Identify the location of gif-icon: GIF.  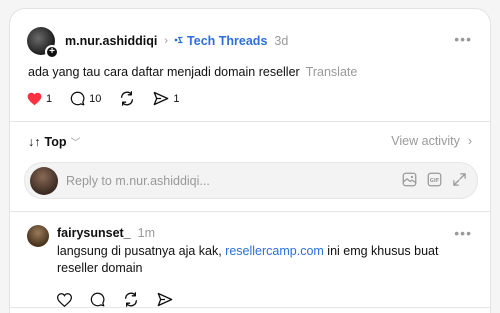
(434, 179).